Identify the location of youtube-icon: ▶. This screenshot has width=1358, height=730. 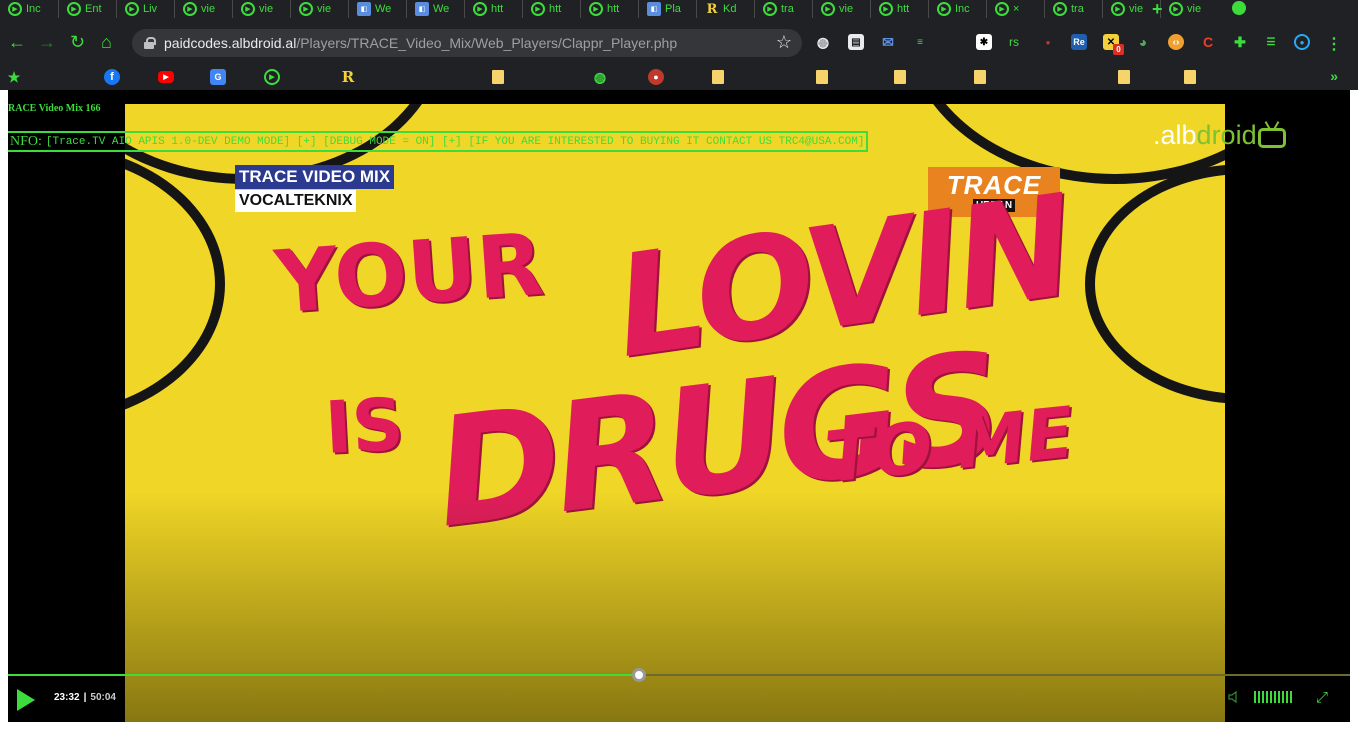
(166, 77).